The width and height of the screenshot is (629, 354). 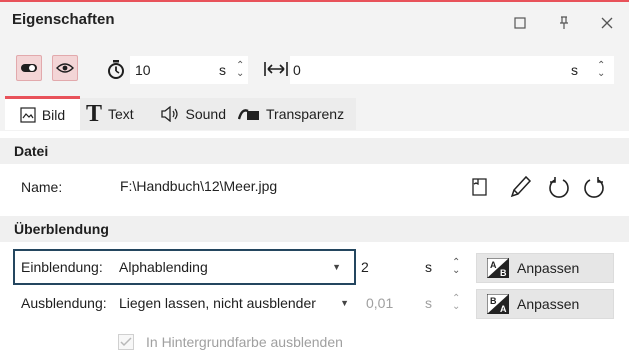 What do you see at coordinates (116, 71) in the screenshot?
I see `stopwatch-icon` at bounding box center [116, 71].